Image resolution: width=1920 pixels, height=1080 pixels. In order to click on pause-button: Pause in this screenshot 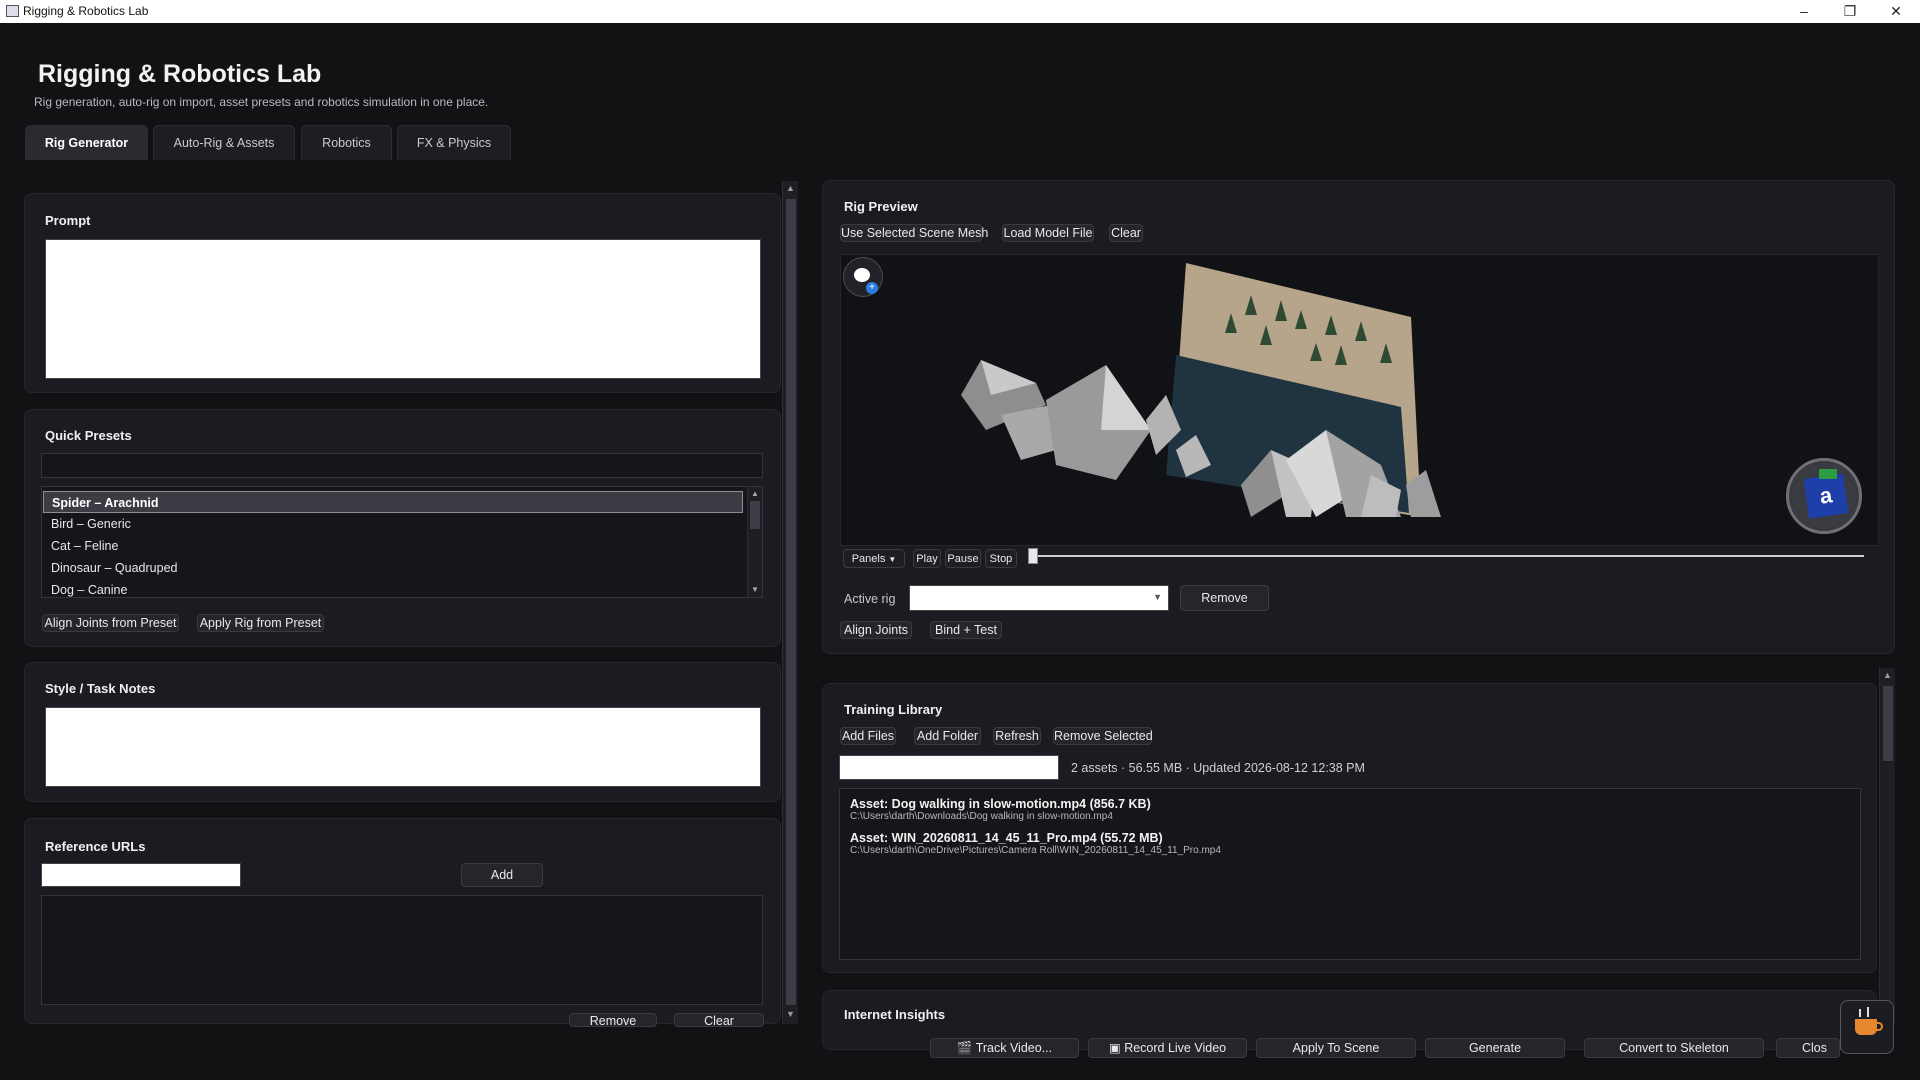, I will do `click(963, 558)`.